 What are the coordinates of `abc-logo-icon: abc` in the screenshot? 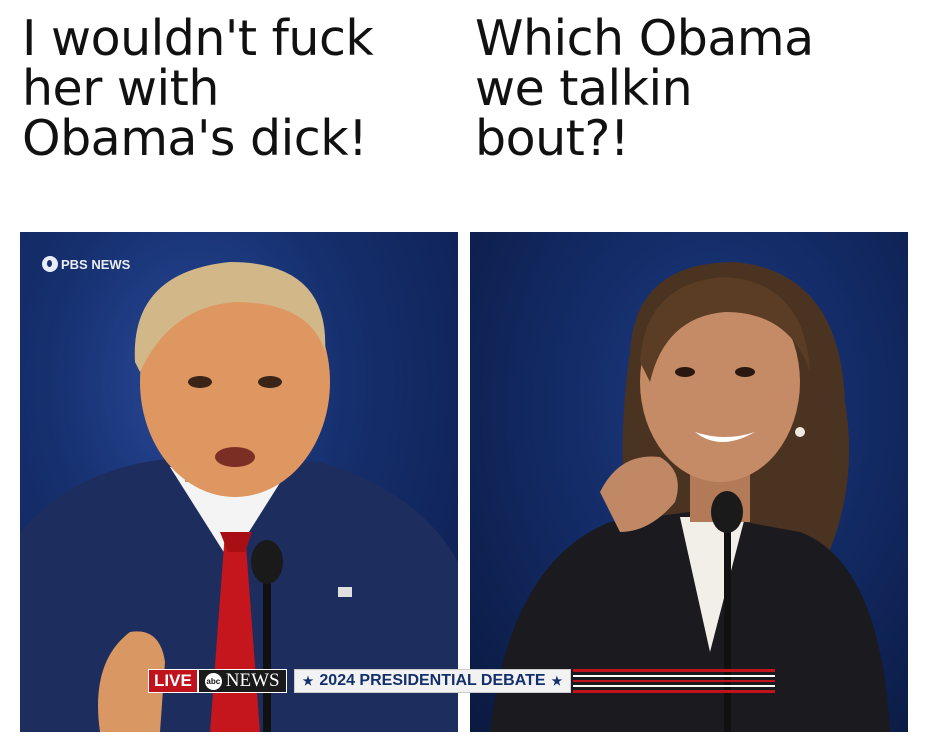 It's located at (213, 681).